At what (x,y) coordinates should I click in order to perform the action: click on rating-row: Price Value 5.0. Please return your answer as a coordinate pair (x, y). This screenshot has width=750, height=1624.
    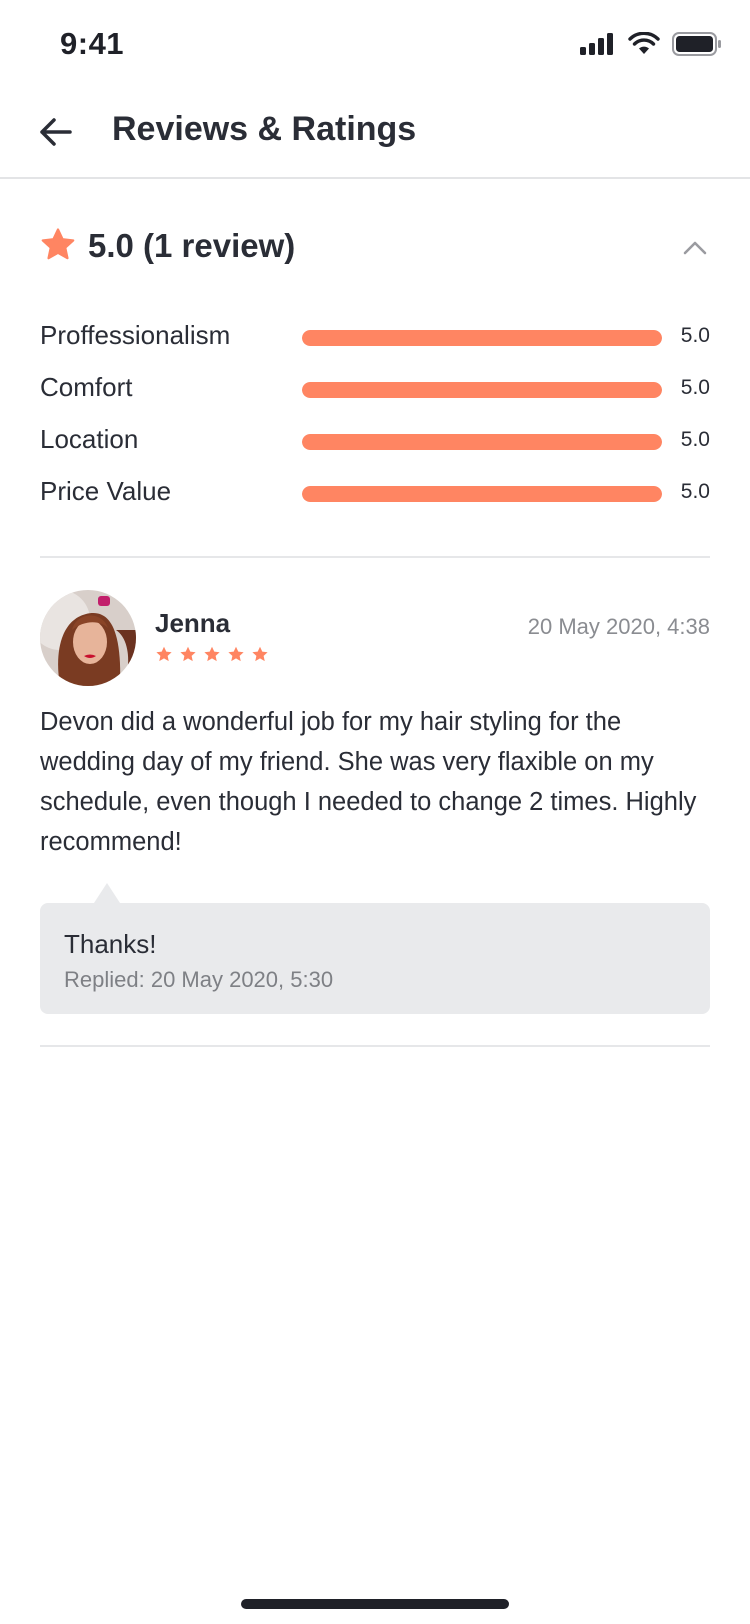
    Looking at the image, I should click on (375, 500).